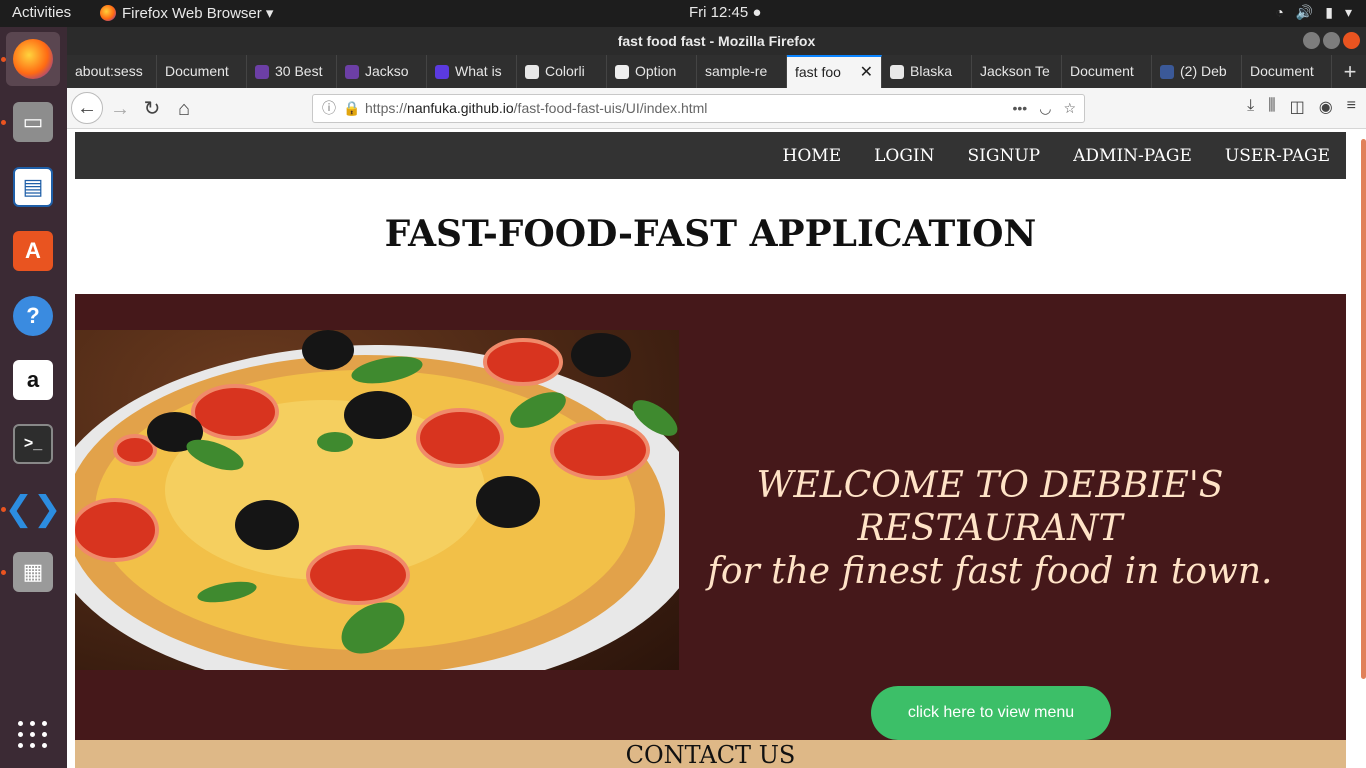 Image resolution: width=1366 pixels, height=768 pixels. I want to click on browser-tab: Blaska, so click(927, 71).